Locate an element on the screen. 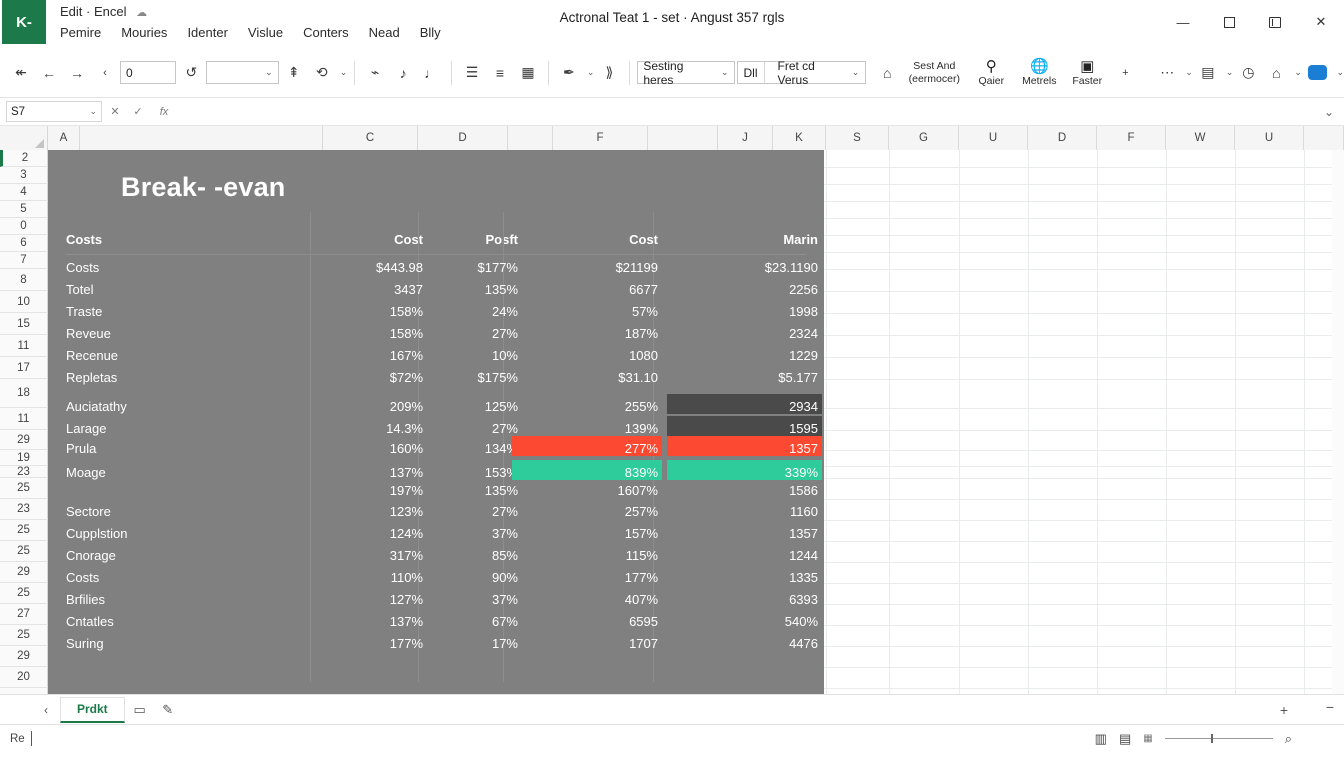  report-cell: Costs is located at coordinates (186, 577).